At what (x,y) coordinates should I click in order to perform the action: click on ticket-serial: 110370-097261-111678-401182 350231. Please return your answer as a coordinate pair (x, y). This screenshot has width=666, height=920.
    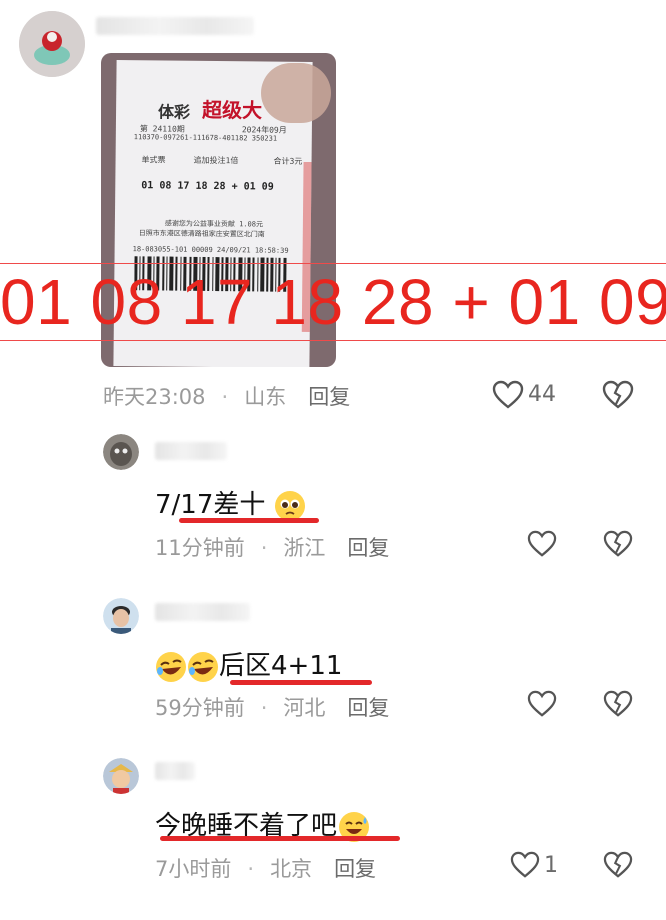
    Looking at the image, I should click on (205, 138).